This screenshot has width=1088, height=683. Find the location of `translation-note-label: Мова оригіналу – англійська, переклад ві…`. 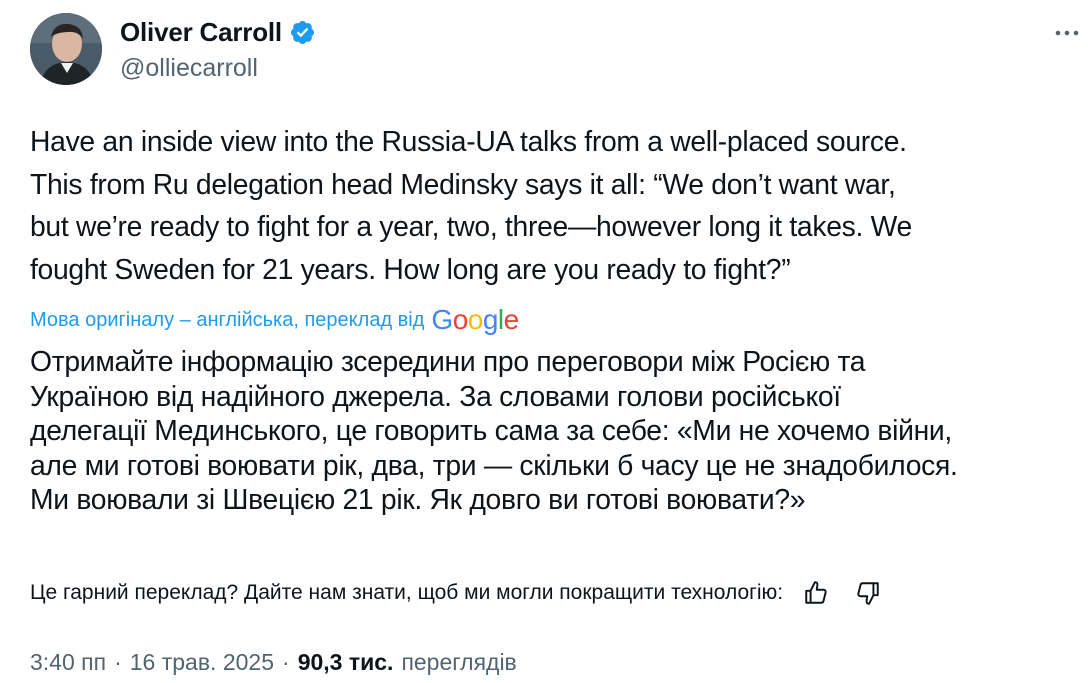

translation-note-label: Мова оригіналу – англійська, переклад ві… is located at coordinates (227, 319).